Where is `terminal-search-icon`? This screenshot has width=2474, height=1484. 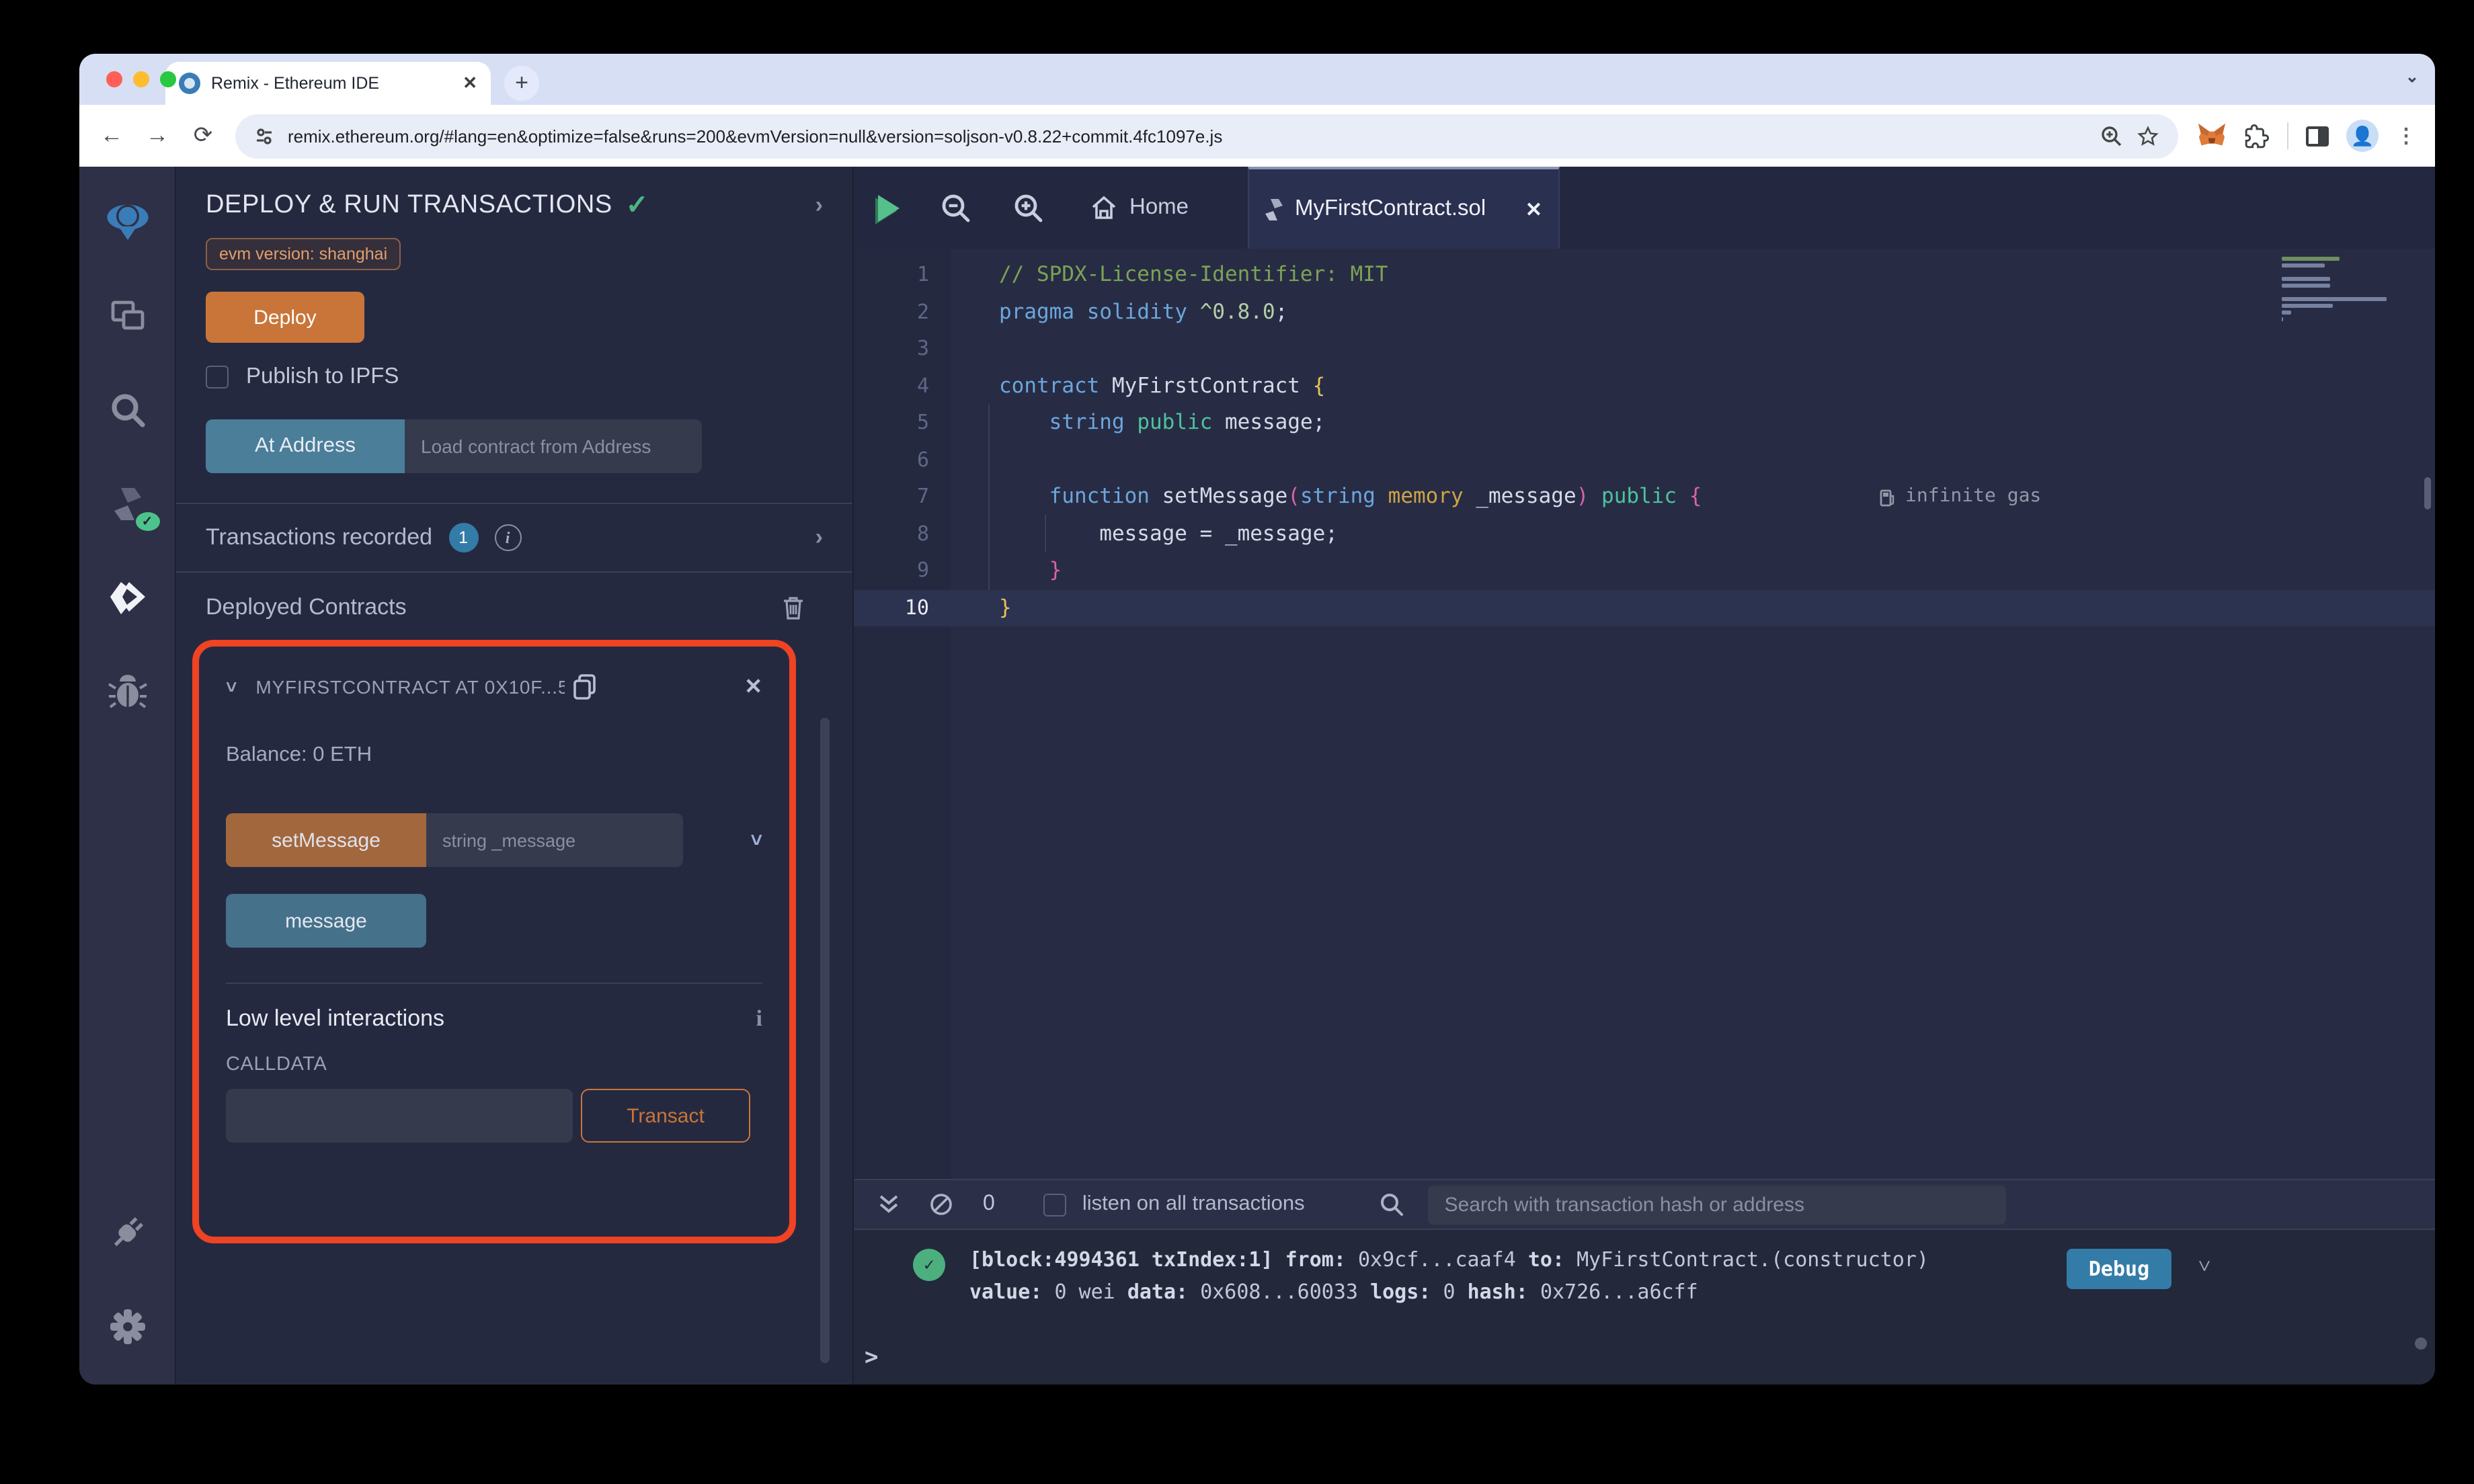
terminal-search-icon is located at coordinates (1392, 1205).